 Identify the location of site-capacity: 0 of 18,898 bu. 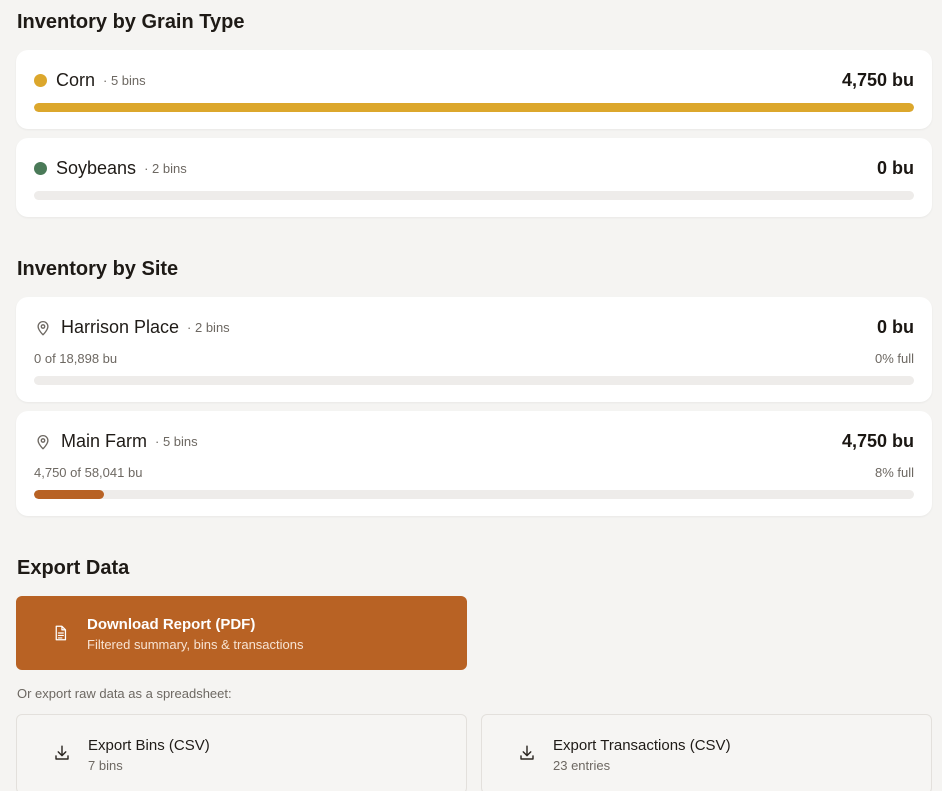
(76, 358).